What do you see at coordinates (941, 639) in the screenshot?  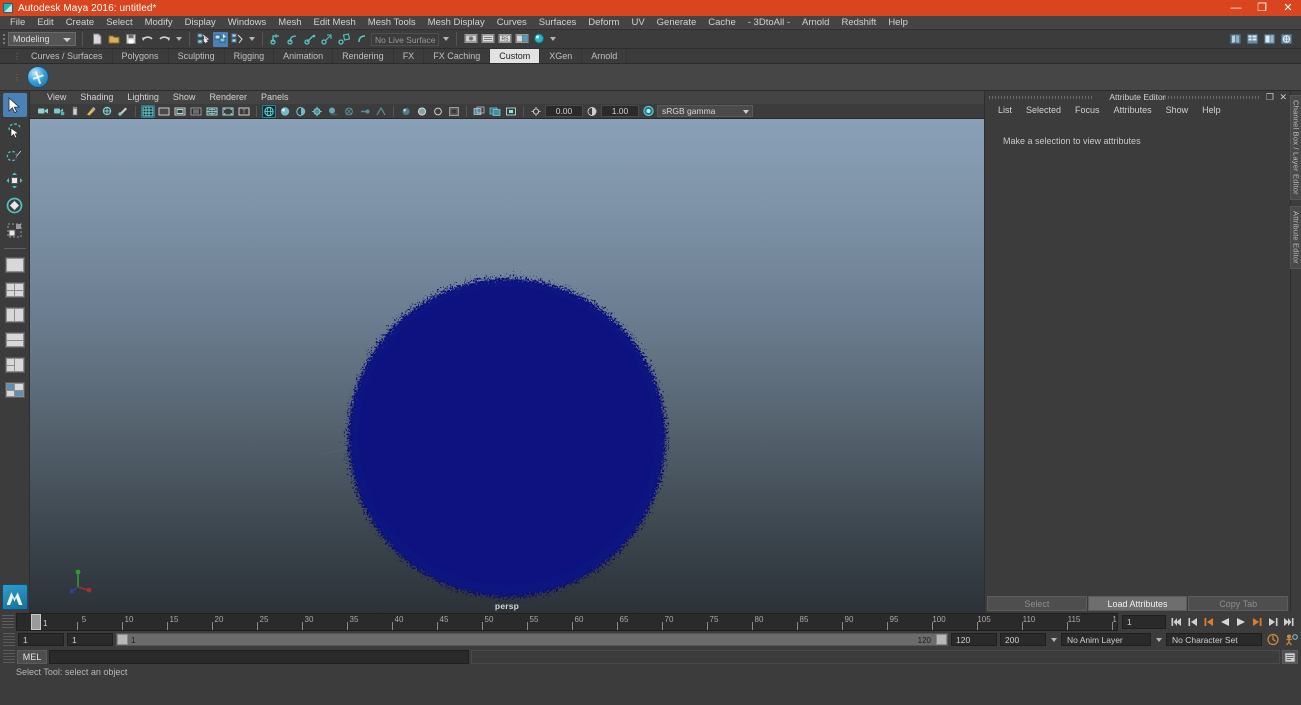 I see `range-end-handle` at bounding box center [941, 639].